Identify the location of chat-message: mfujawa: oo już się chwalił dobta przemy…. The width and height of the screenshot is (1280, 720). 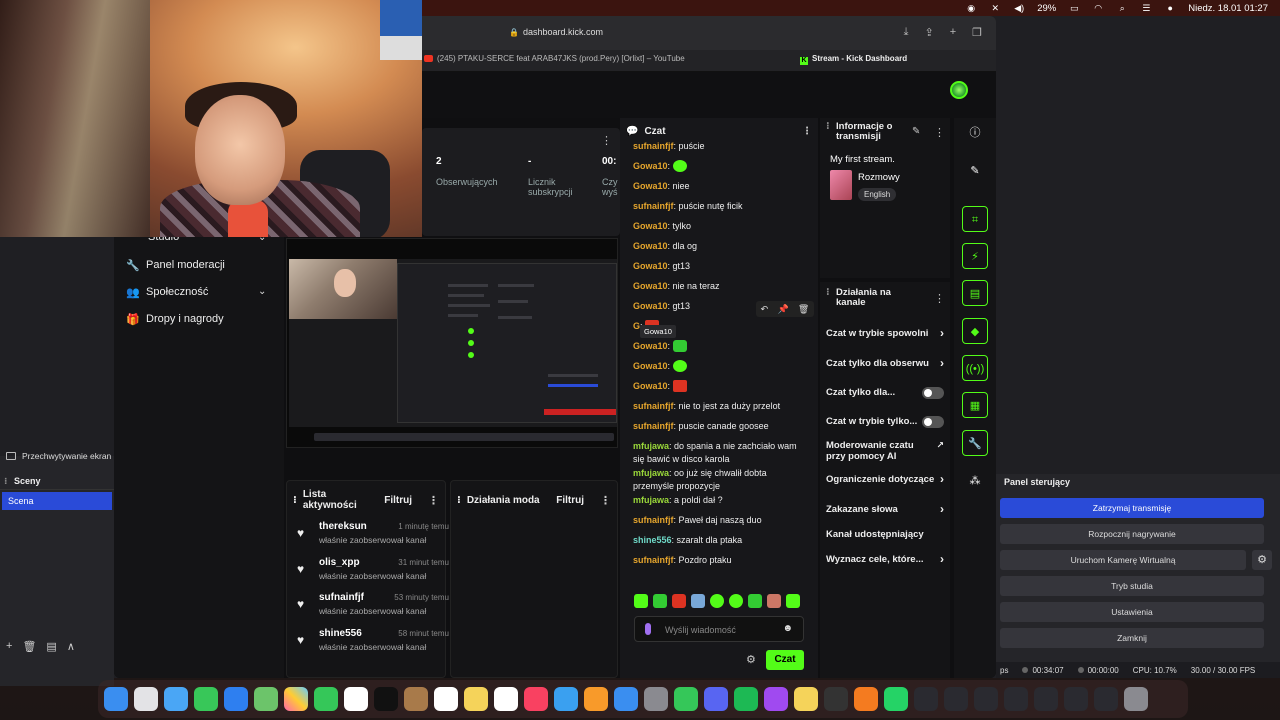
(720, 480).